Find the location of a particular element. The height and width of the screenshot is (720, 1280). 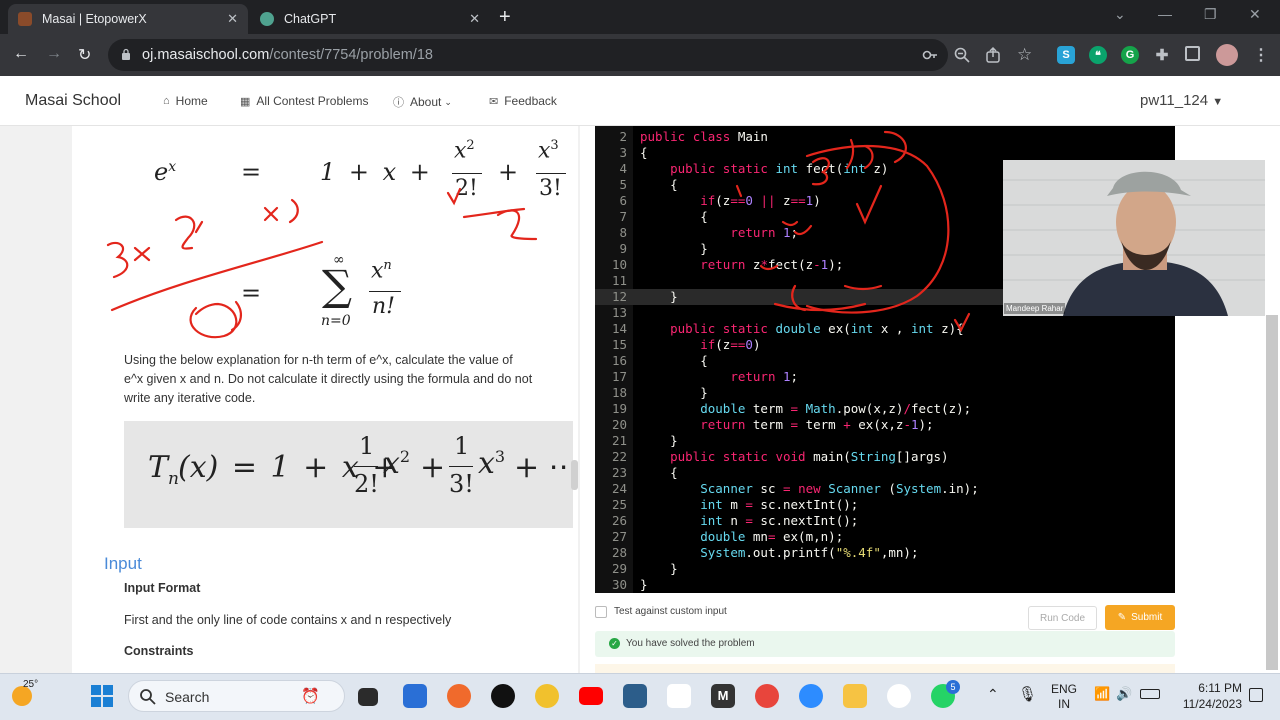

user-menu: pw11_124 ▼ is located at coordinates (1181, 100).